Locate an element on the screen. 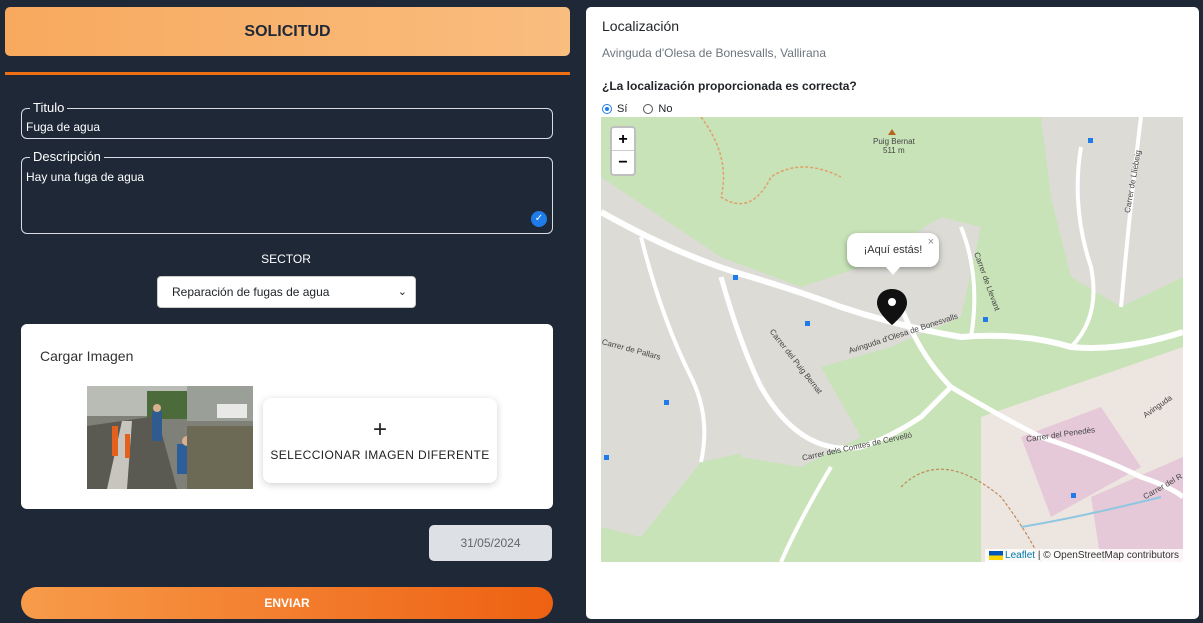 This screenshot has width=1203, height=623. close-icon: × is located at coordinates (931, 242).